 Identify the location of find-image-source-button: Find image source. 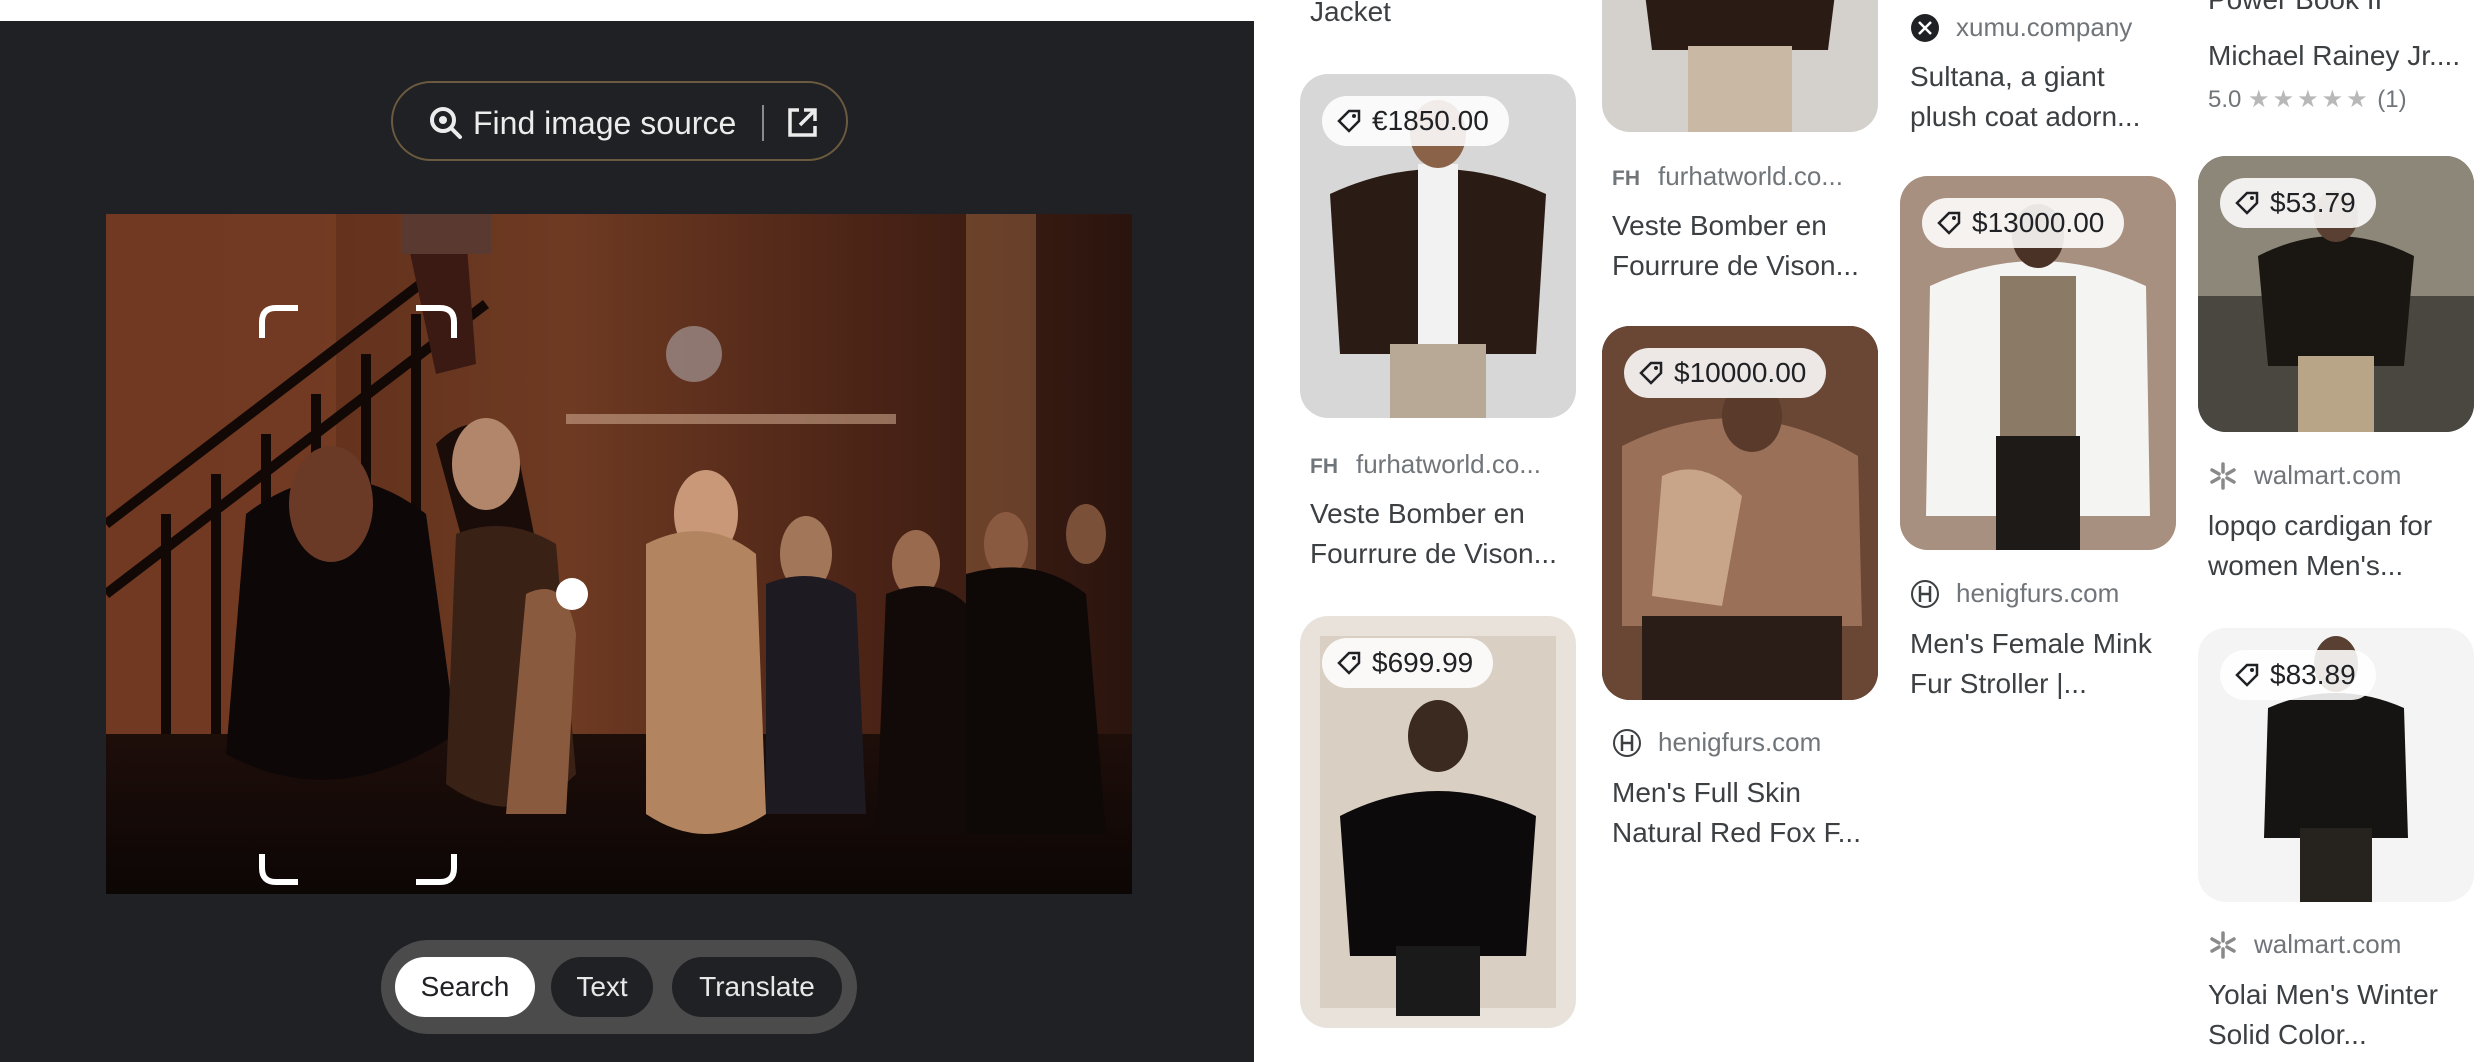
(619, 121).